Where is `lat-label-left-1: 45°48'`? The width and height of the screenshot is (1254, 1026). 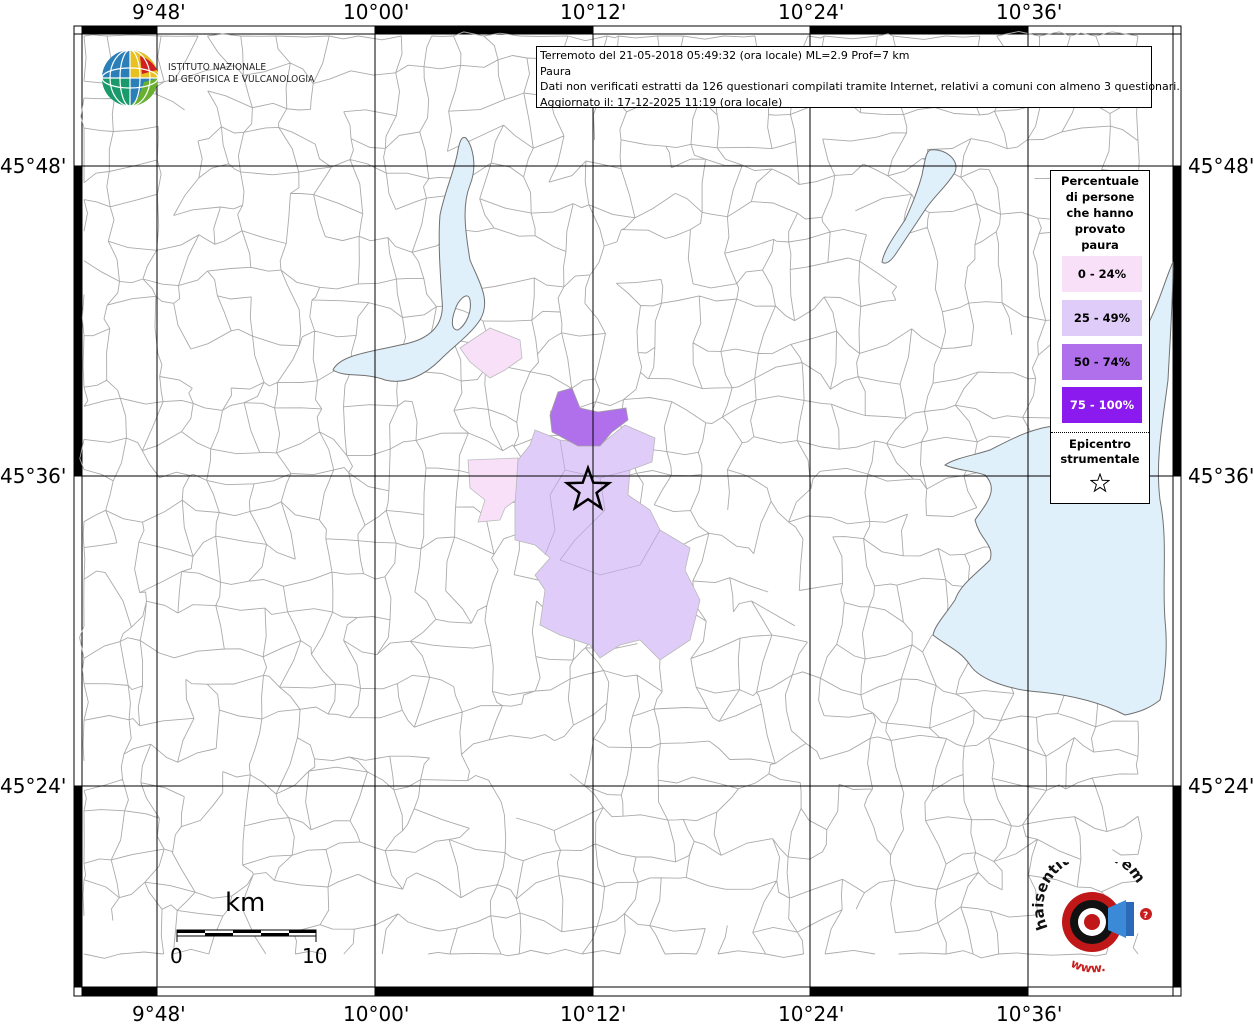
lat-label-left-1: 45°48' is located at coordinates (33, 166).